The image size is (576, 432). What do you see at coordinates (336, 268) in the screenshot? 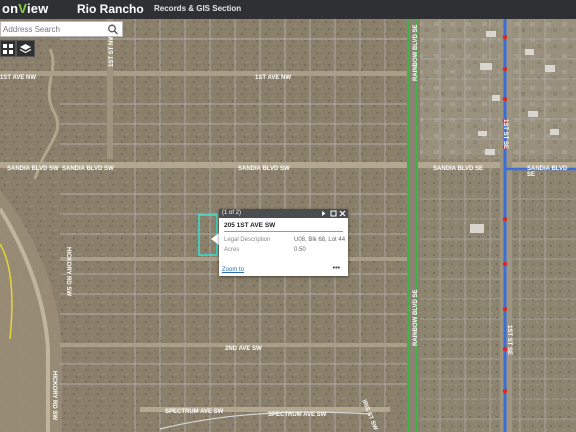
I see `more-actions-button: •••` at bounding box center [336, 268].